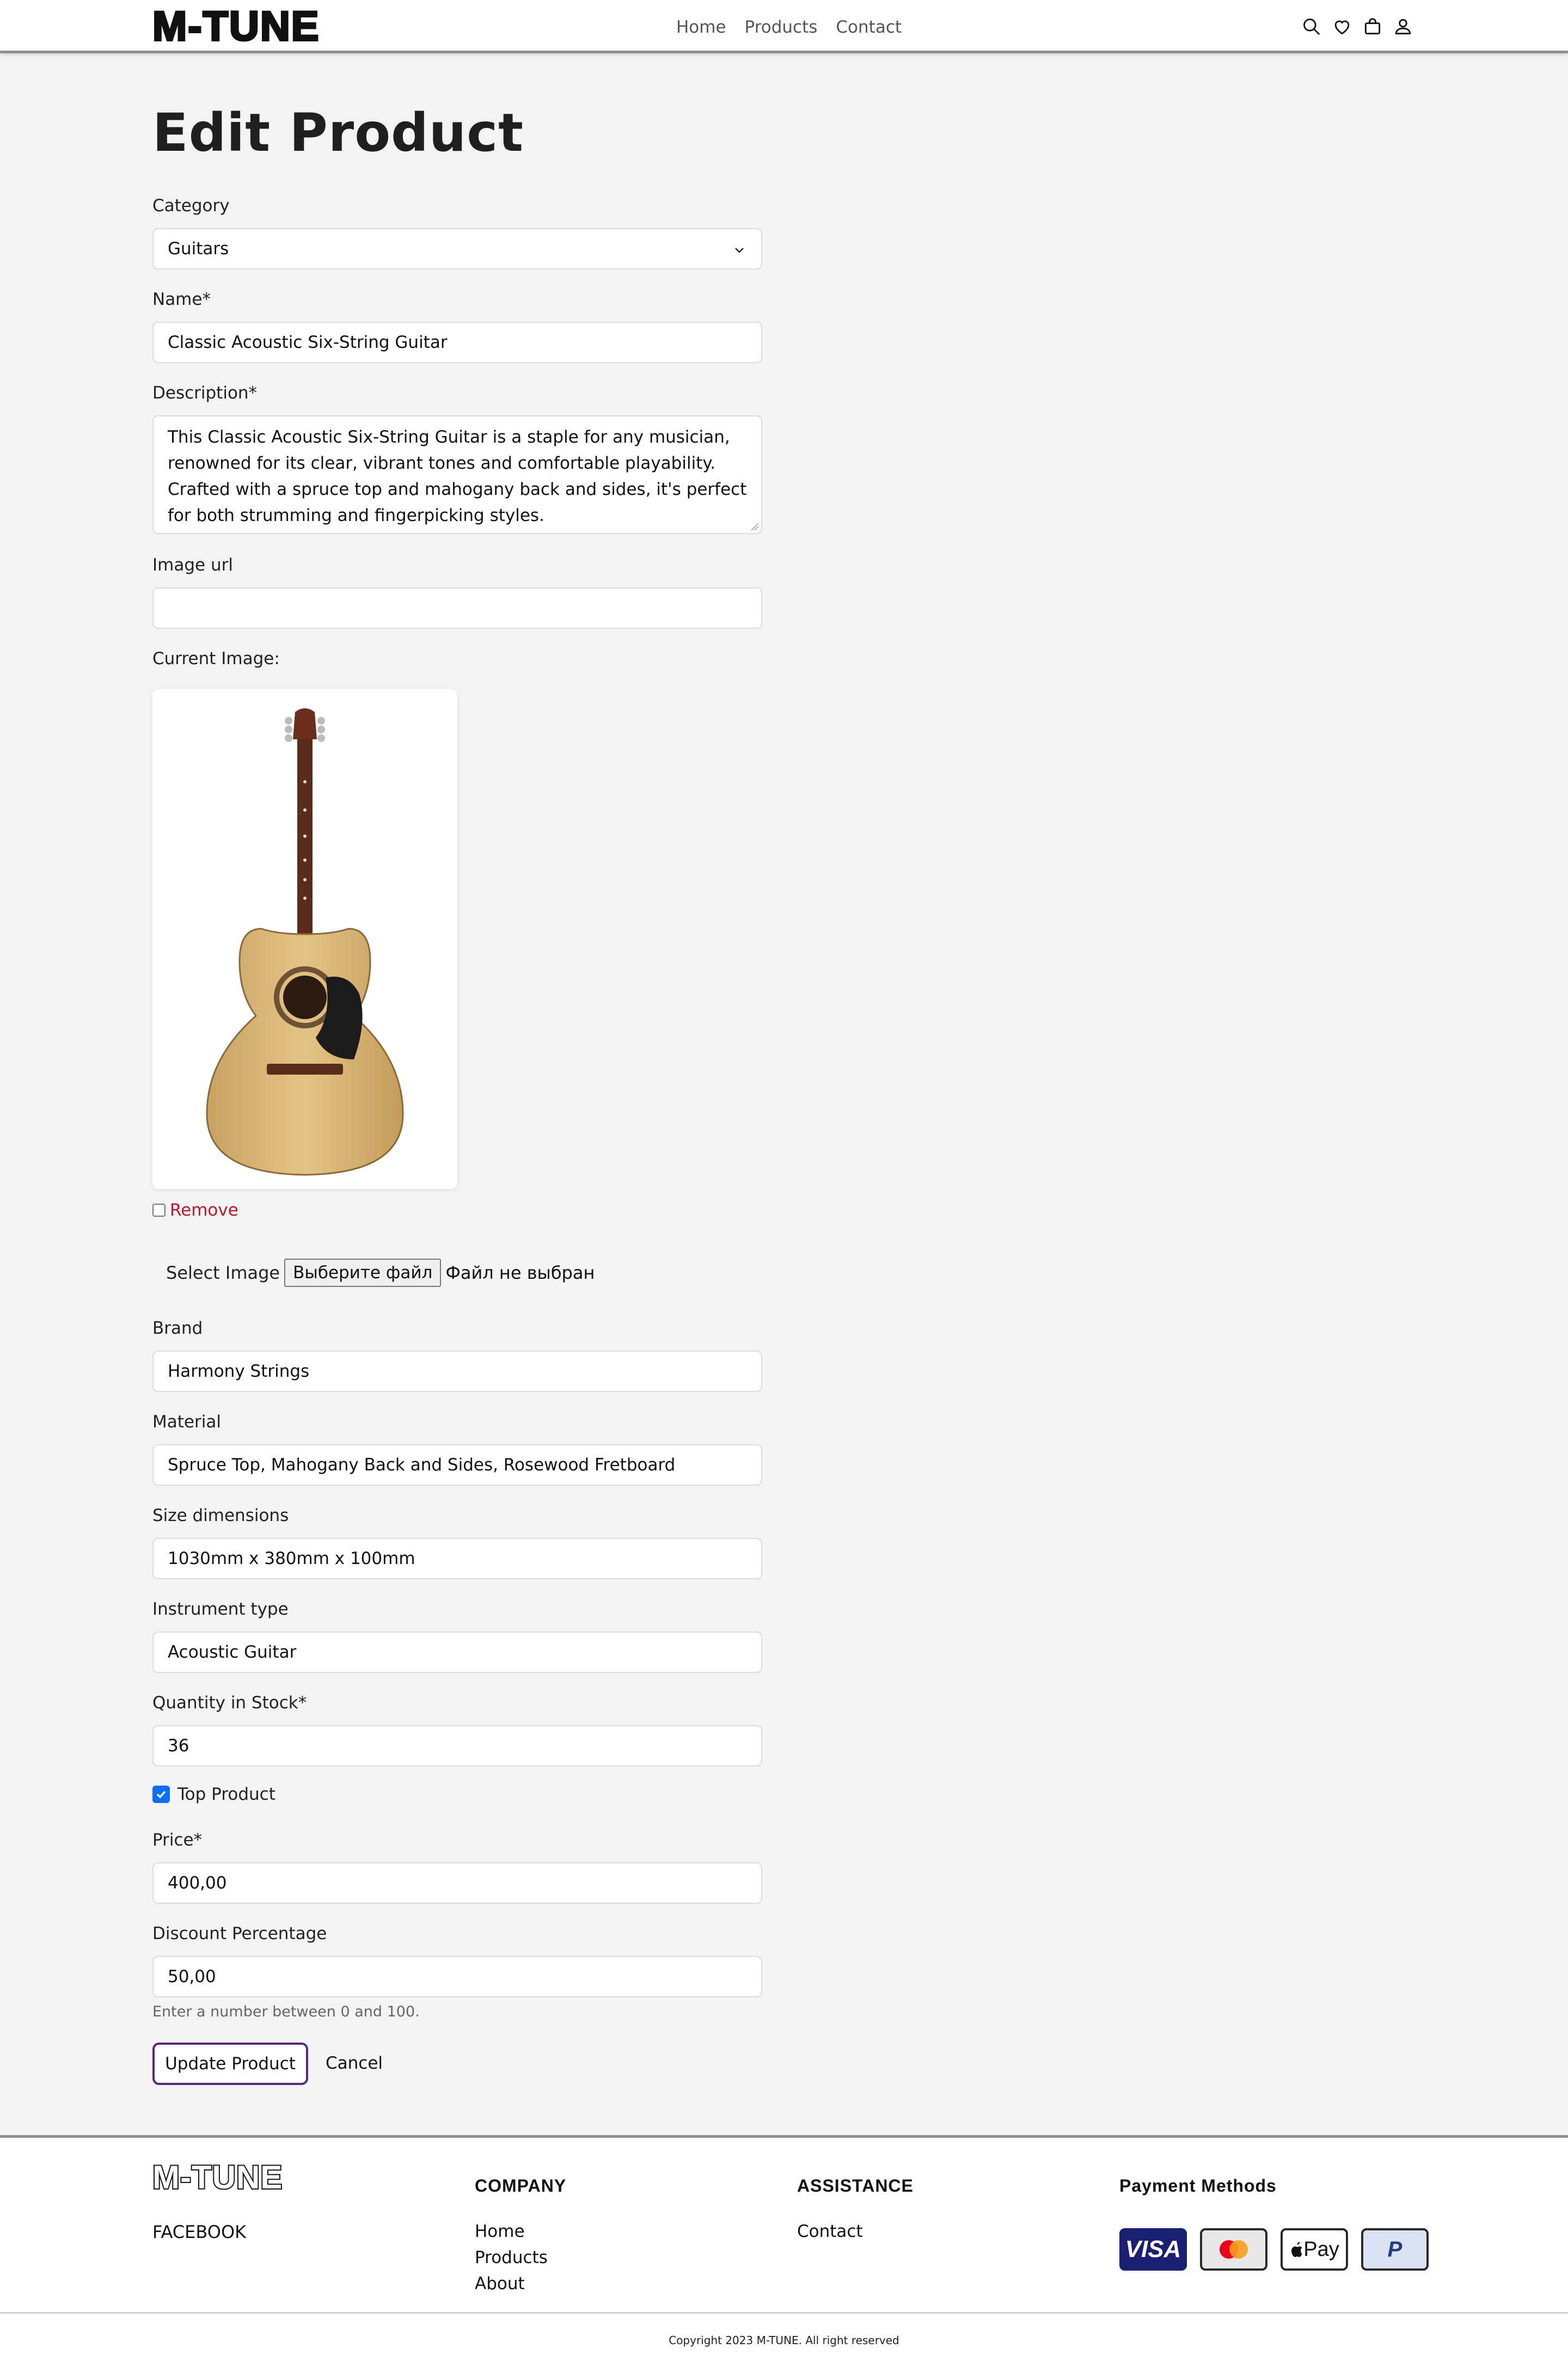  I want to click on apple-pay-text: Pay, so click(1321, 2249).